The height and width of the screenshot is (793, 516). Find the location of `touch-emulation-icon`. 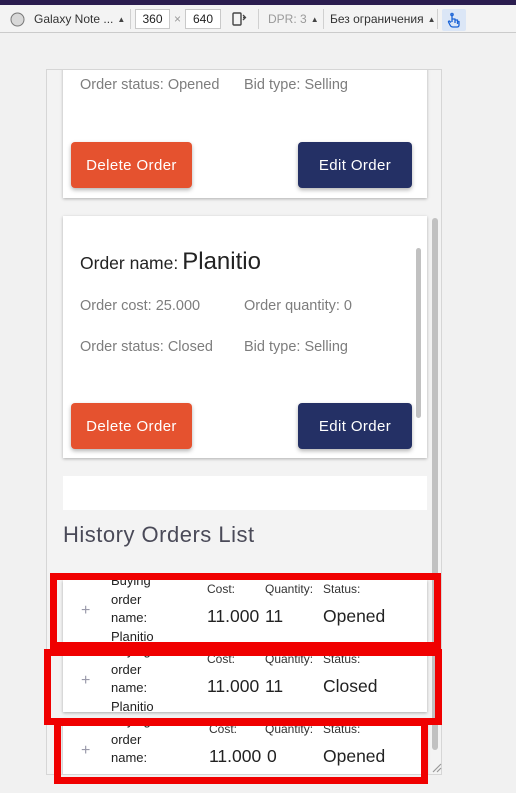

touch-emulation-icon is located at coordinates (454, 20).